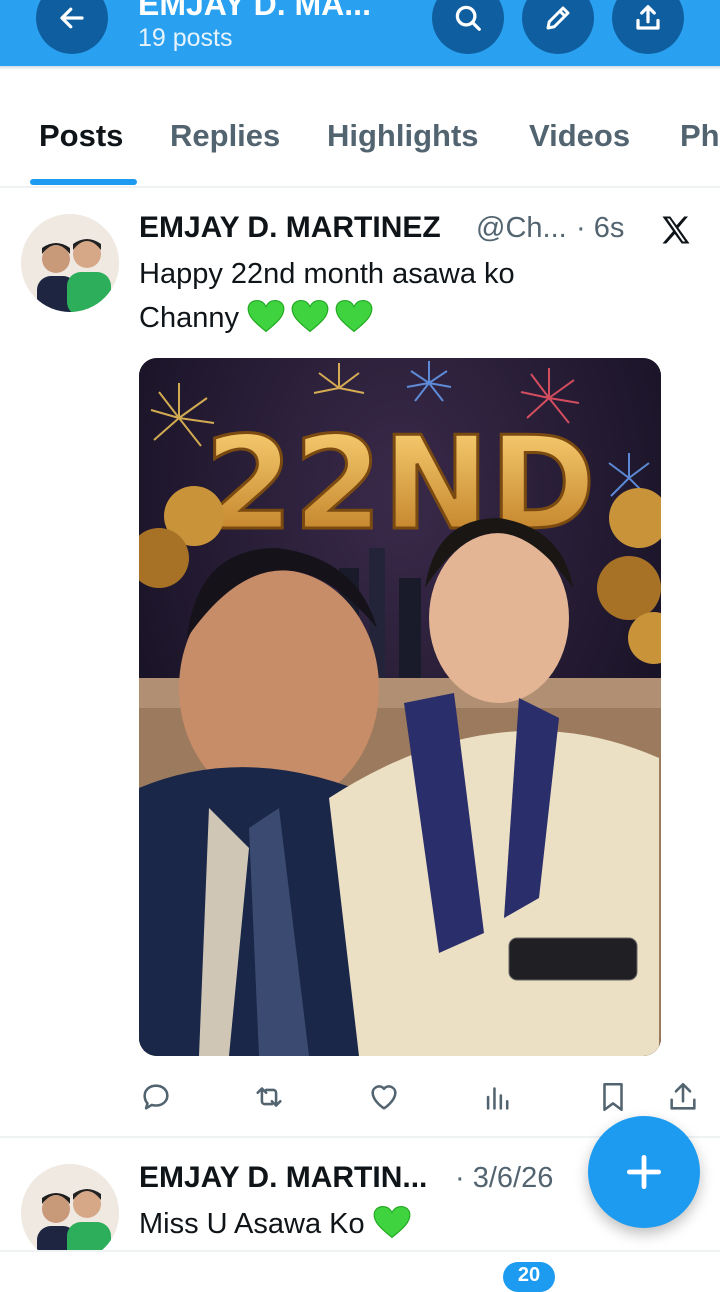 The height and width of the screenshot is (1292, 720). What do you see at coordinates (81, 136) in the screenshot?
I see `tab-posts: Posts` at bounding box center [81, 136].